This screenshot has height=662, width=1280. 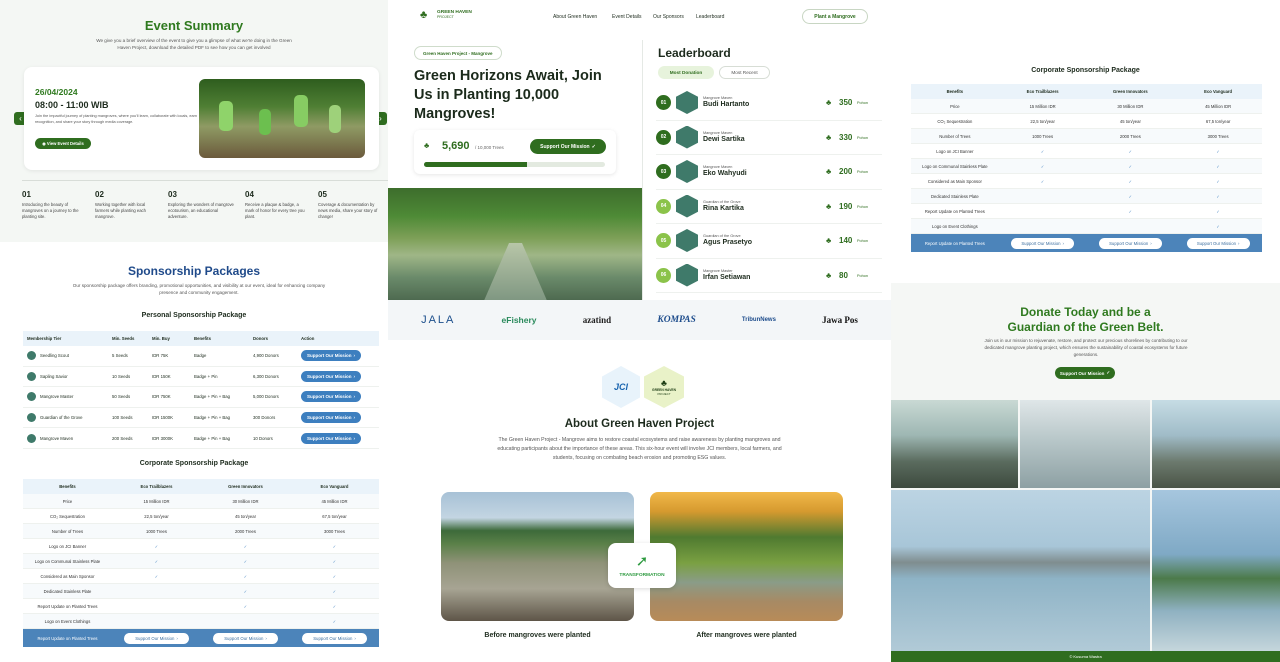 I want to click on nav-link-leaderboard: Leaderboard, so click(x=710, y=17).